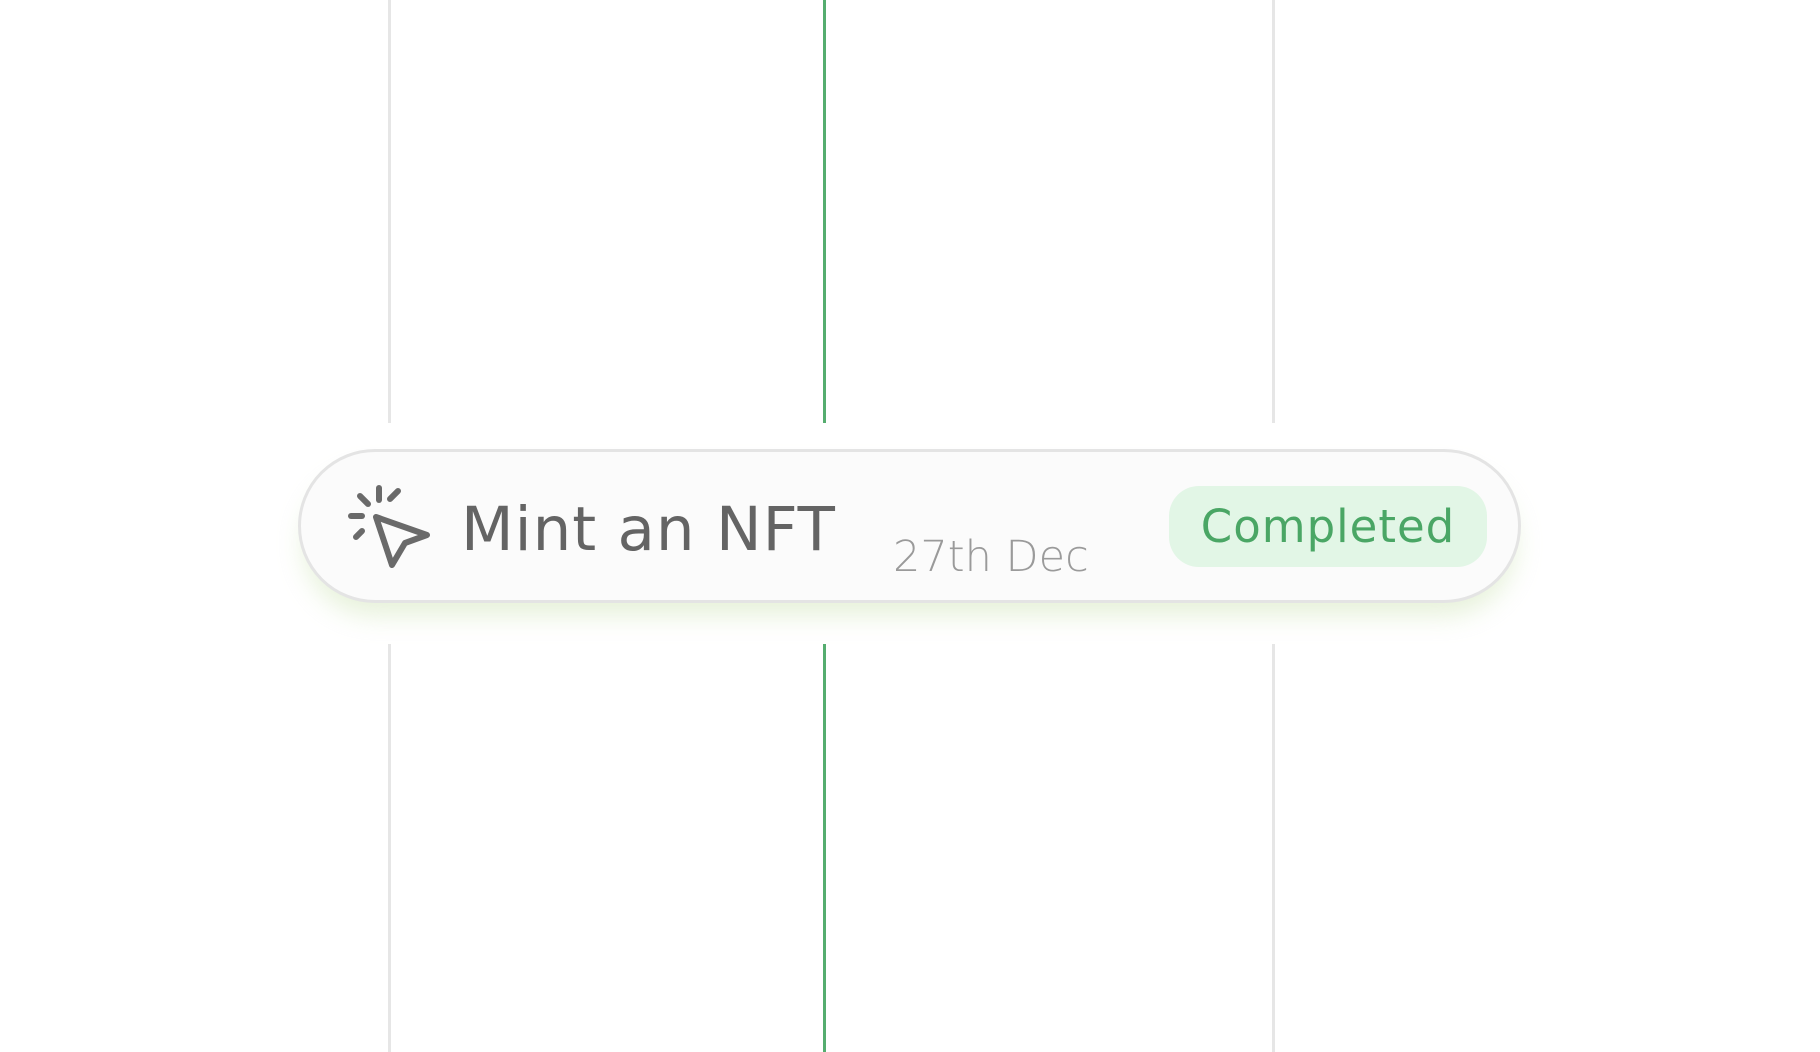  What do you see at coordinates (824, 848) in the screenshot?
I see `column-divider-accent-bottom` at bounding box center [824, 848].